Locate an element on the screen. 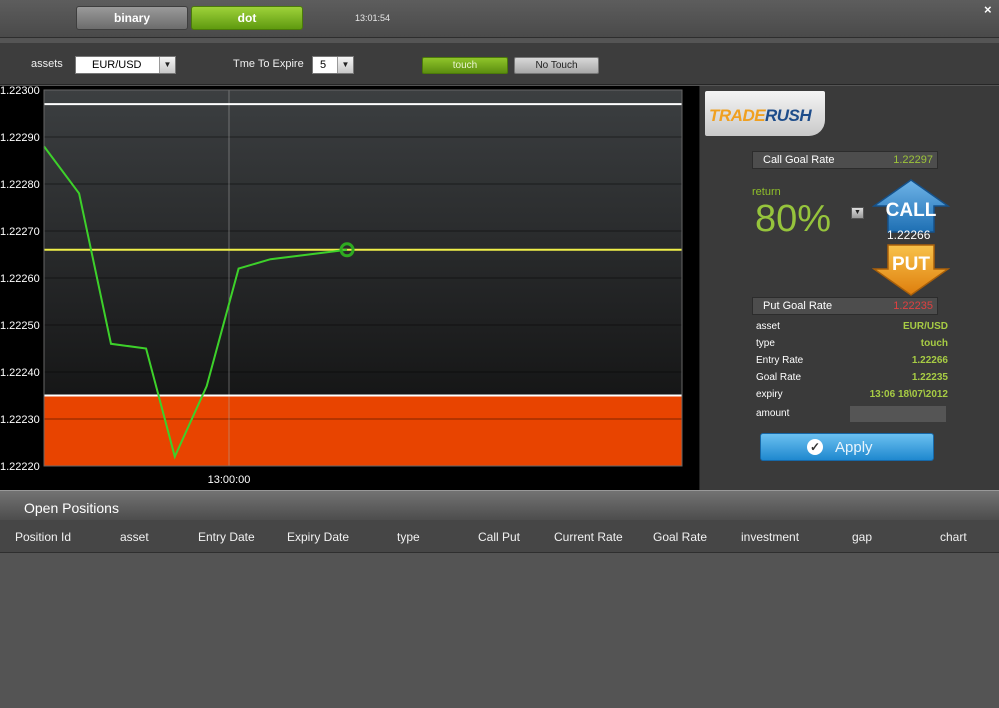 This screenshot has height=708, width=999. amount-input is located at coordinates (898, 414).